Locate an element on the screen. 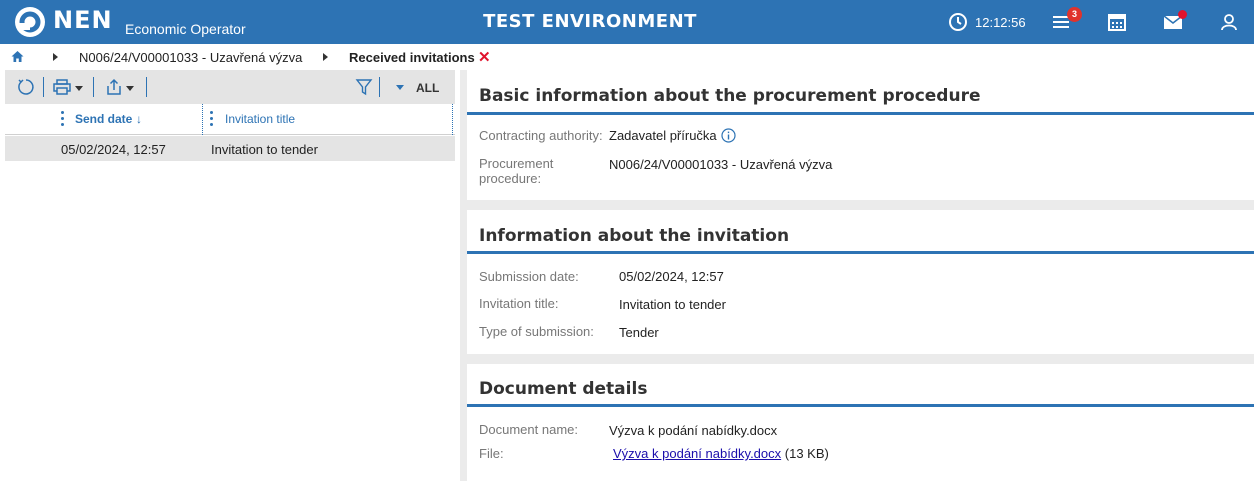 This screenshot has width=1254, height=481. calendar-icon is located at coordinates (1117, 22).